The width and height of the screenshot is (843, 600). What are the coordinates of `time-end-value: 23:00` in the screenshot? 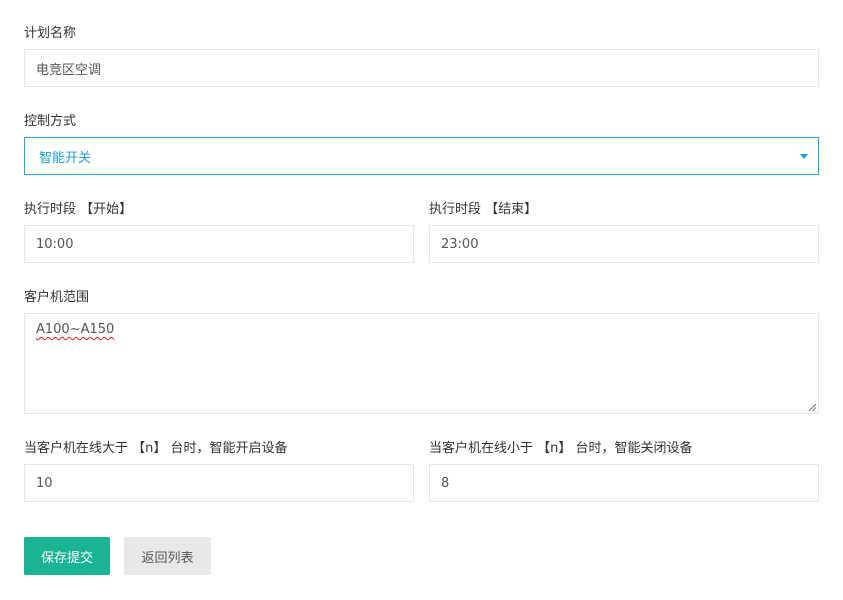 It's located at (460, 244).